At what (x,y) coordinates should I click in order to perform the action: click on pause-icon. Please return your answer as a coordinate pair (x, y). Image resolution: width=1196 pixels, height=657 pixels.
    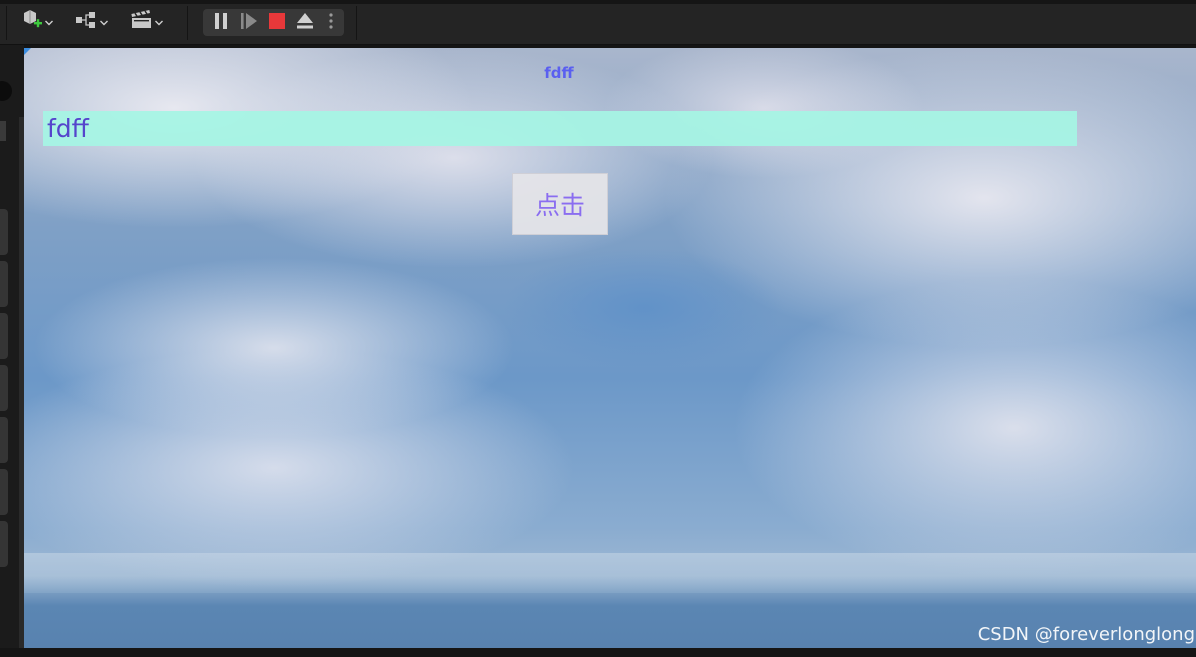
    Looking at the image, I should click on (221, 23).